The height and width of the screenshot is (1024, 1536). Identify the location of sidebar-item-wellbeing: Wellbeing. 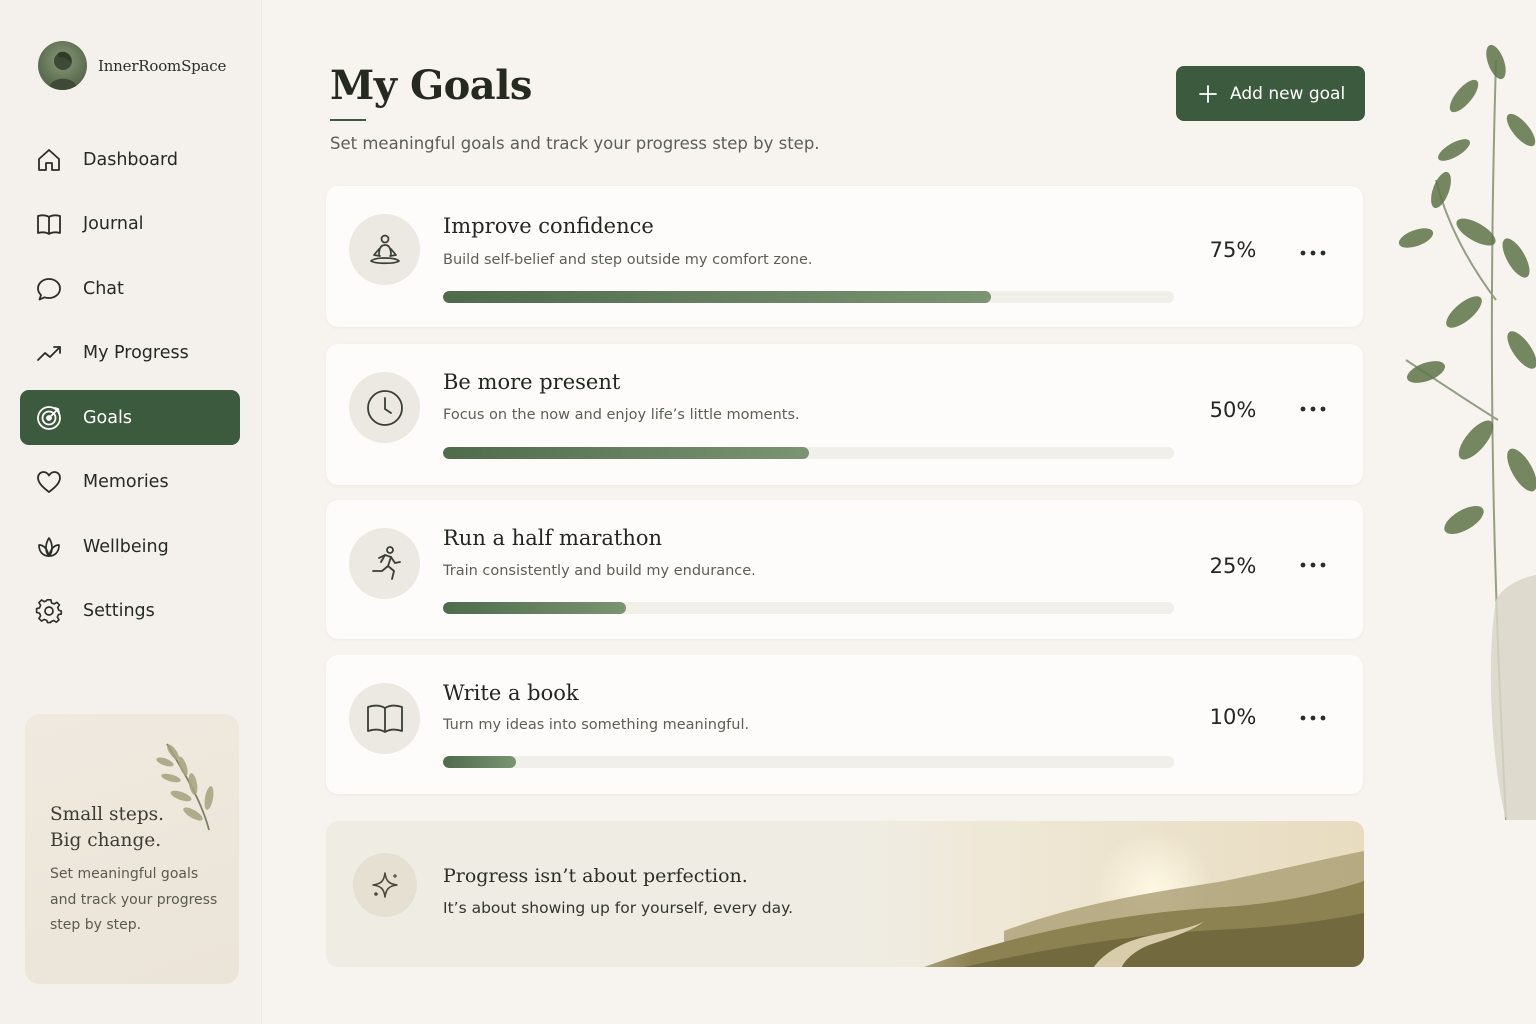
(130, 546).